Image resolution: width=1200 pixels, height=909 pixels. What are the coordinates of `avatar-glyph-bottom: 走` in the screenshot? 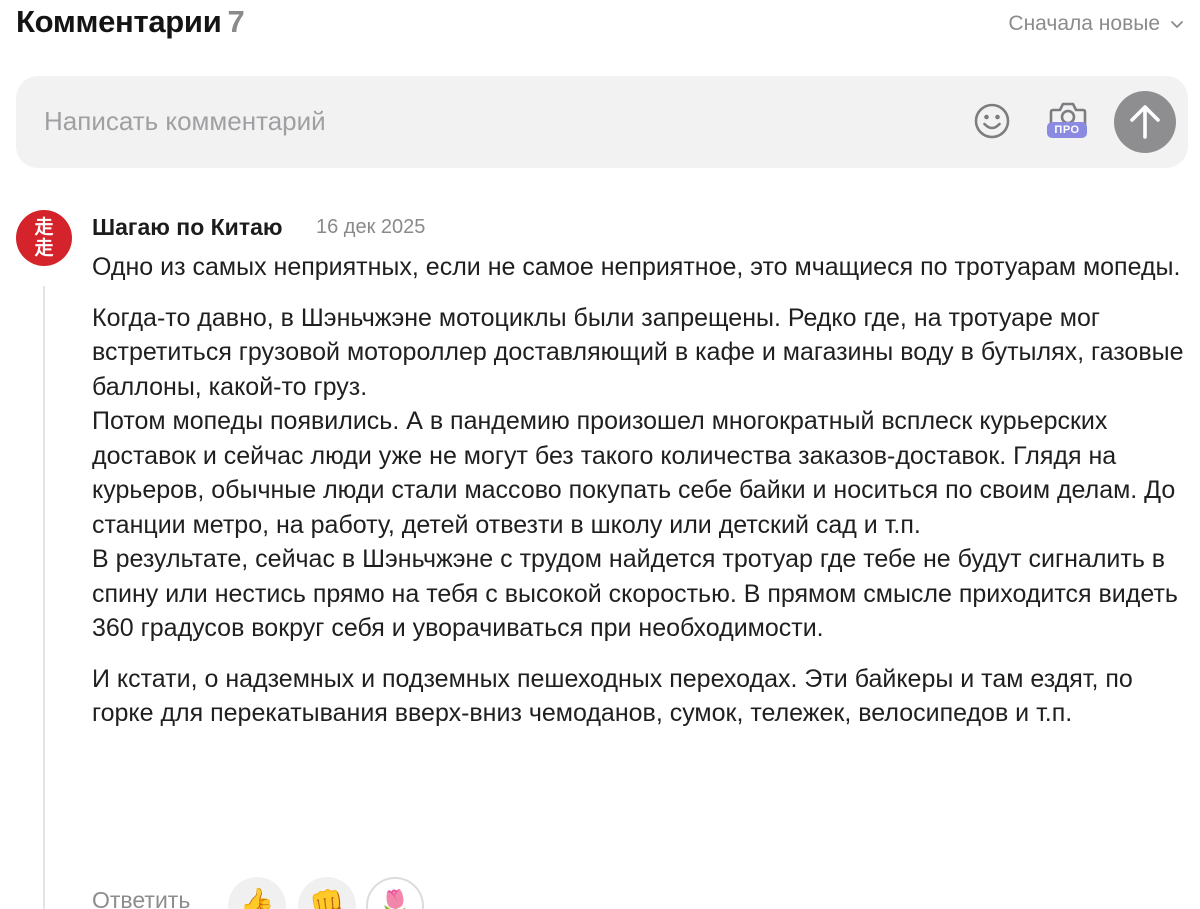 It's located at (44, 248).